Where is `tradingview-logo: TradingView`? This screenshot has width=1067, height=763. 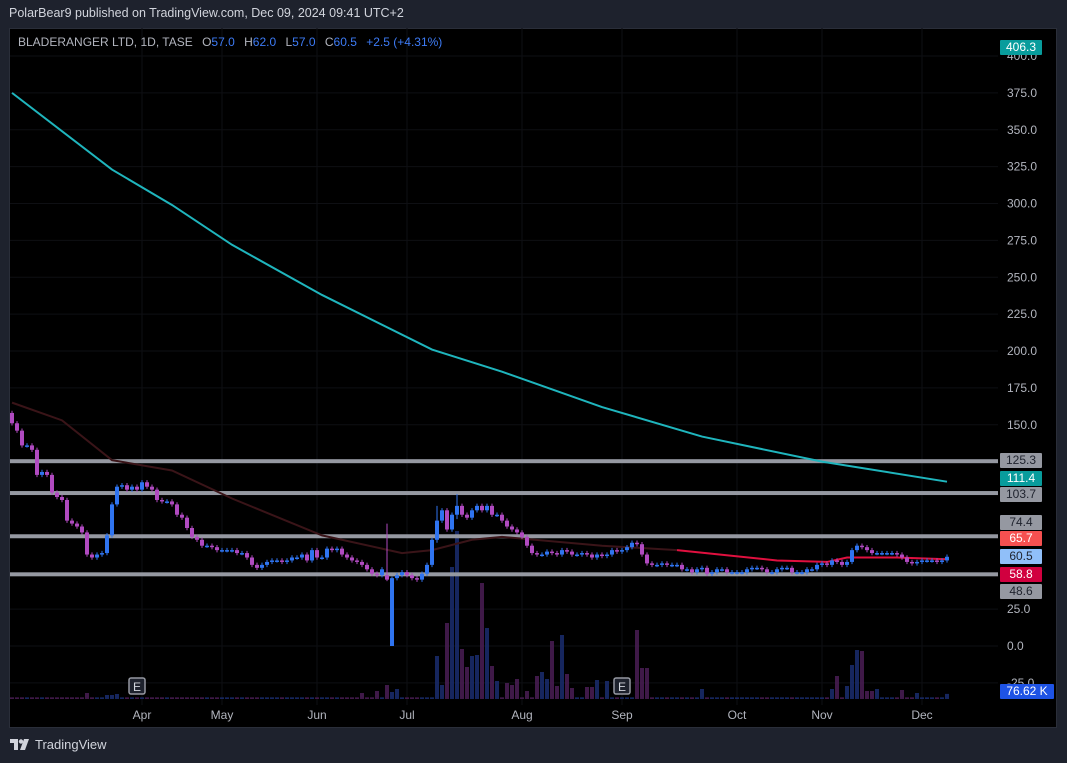
tradingview-logo: TradingView is located at coordinates (58, 744).